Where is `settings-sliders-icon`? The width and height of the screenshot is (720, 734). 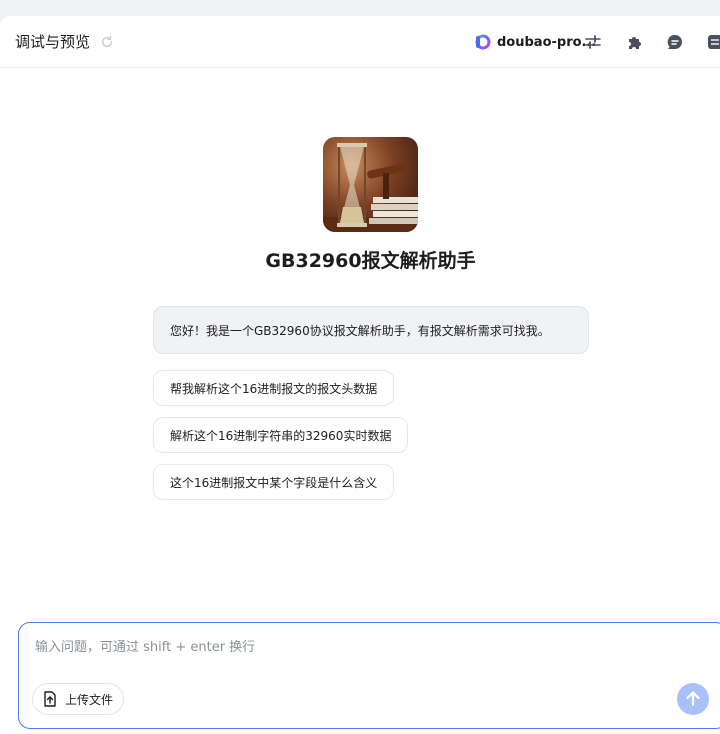 settings-sliders-icon is located at coordinates (593, 42).